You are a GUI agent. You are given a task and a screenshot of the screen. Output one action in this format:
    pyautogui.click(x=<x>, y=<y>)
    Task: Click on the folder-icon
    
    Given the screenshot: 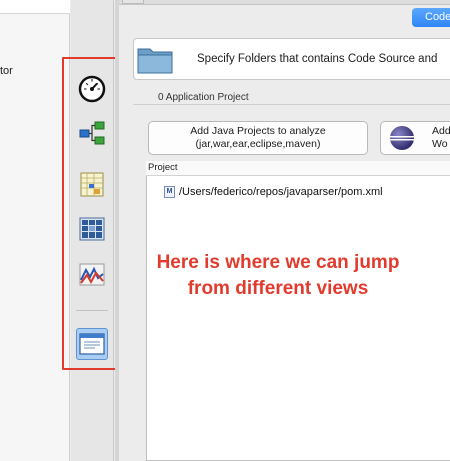 What is the action you would take?
    pyautogui.click(x=155, y=61)
    